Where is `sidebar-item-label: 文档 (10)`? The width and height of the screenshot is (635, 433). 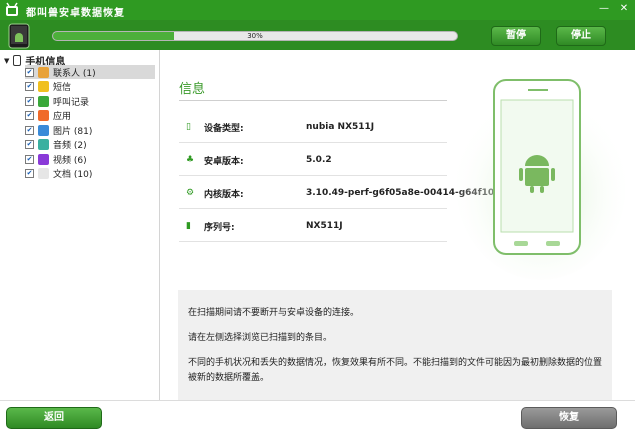
sidebar-item-label: 文档 (10) is located at coordinates (73, 175).